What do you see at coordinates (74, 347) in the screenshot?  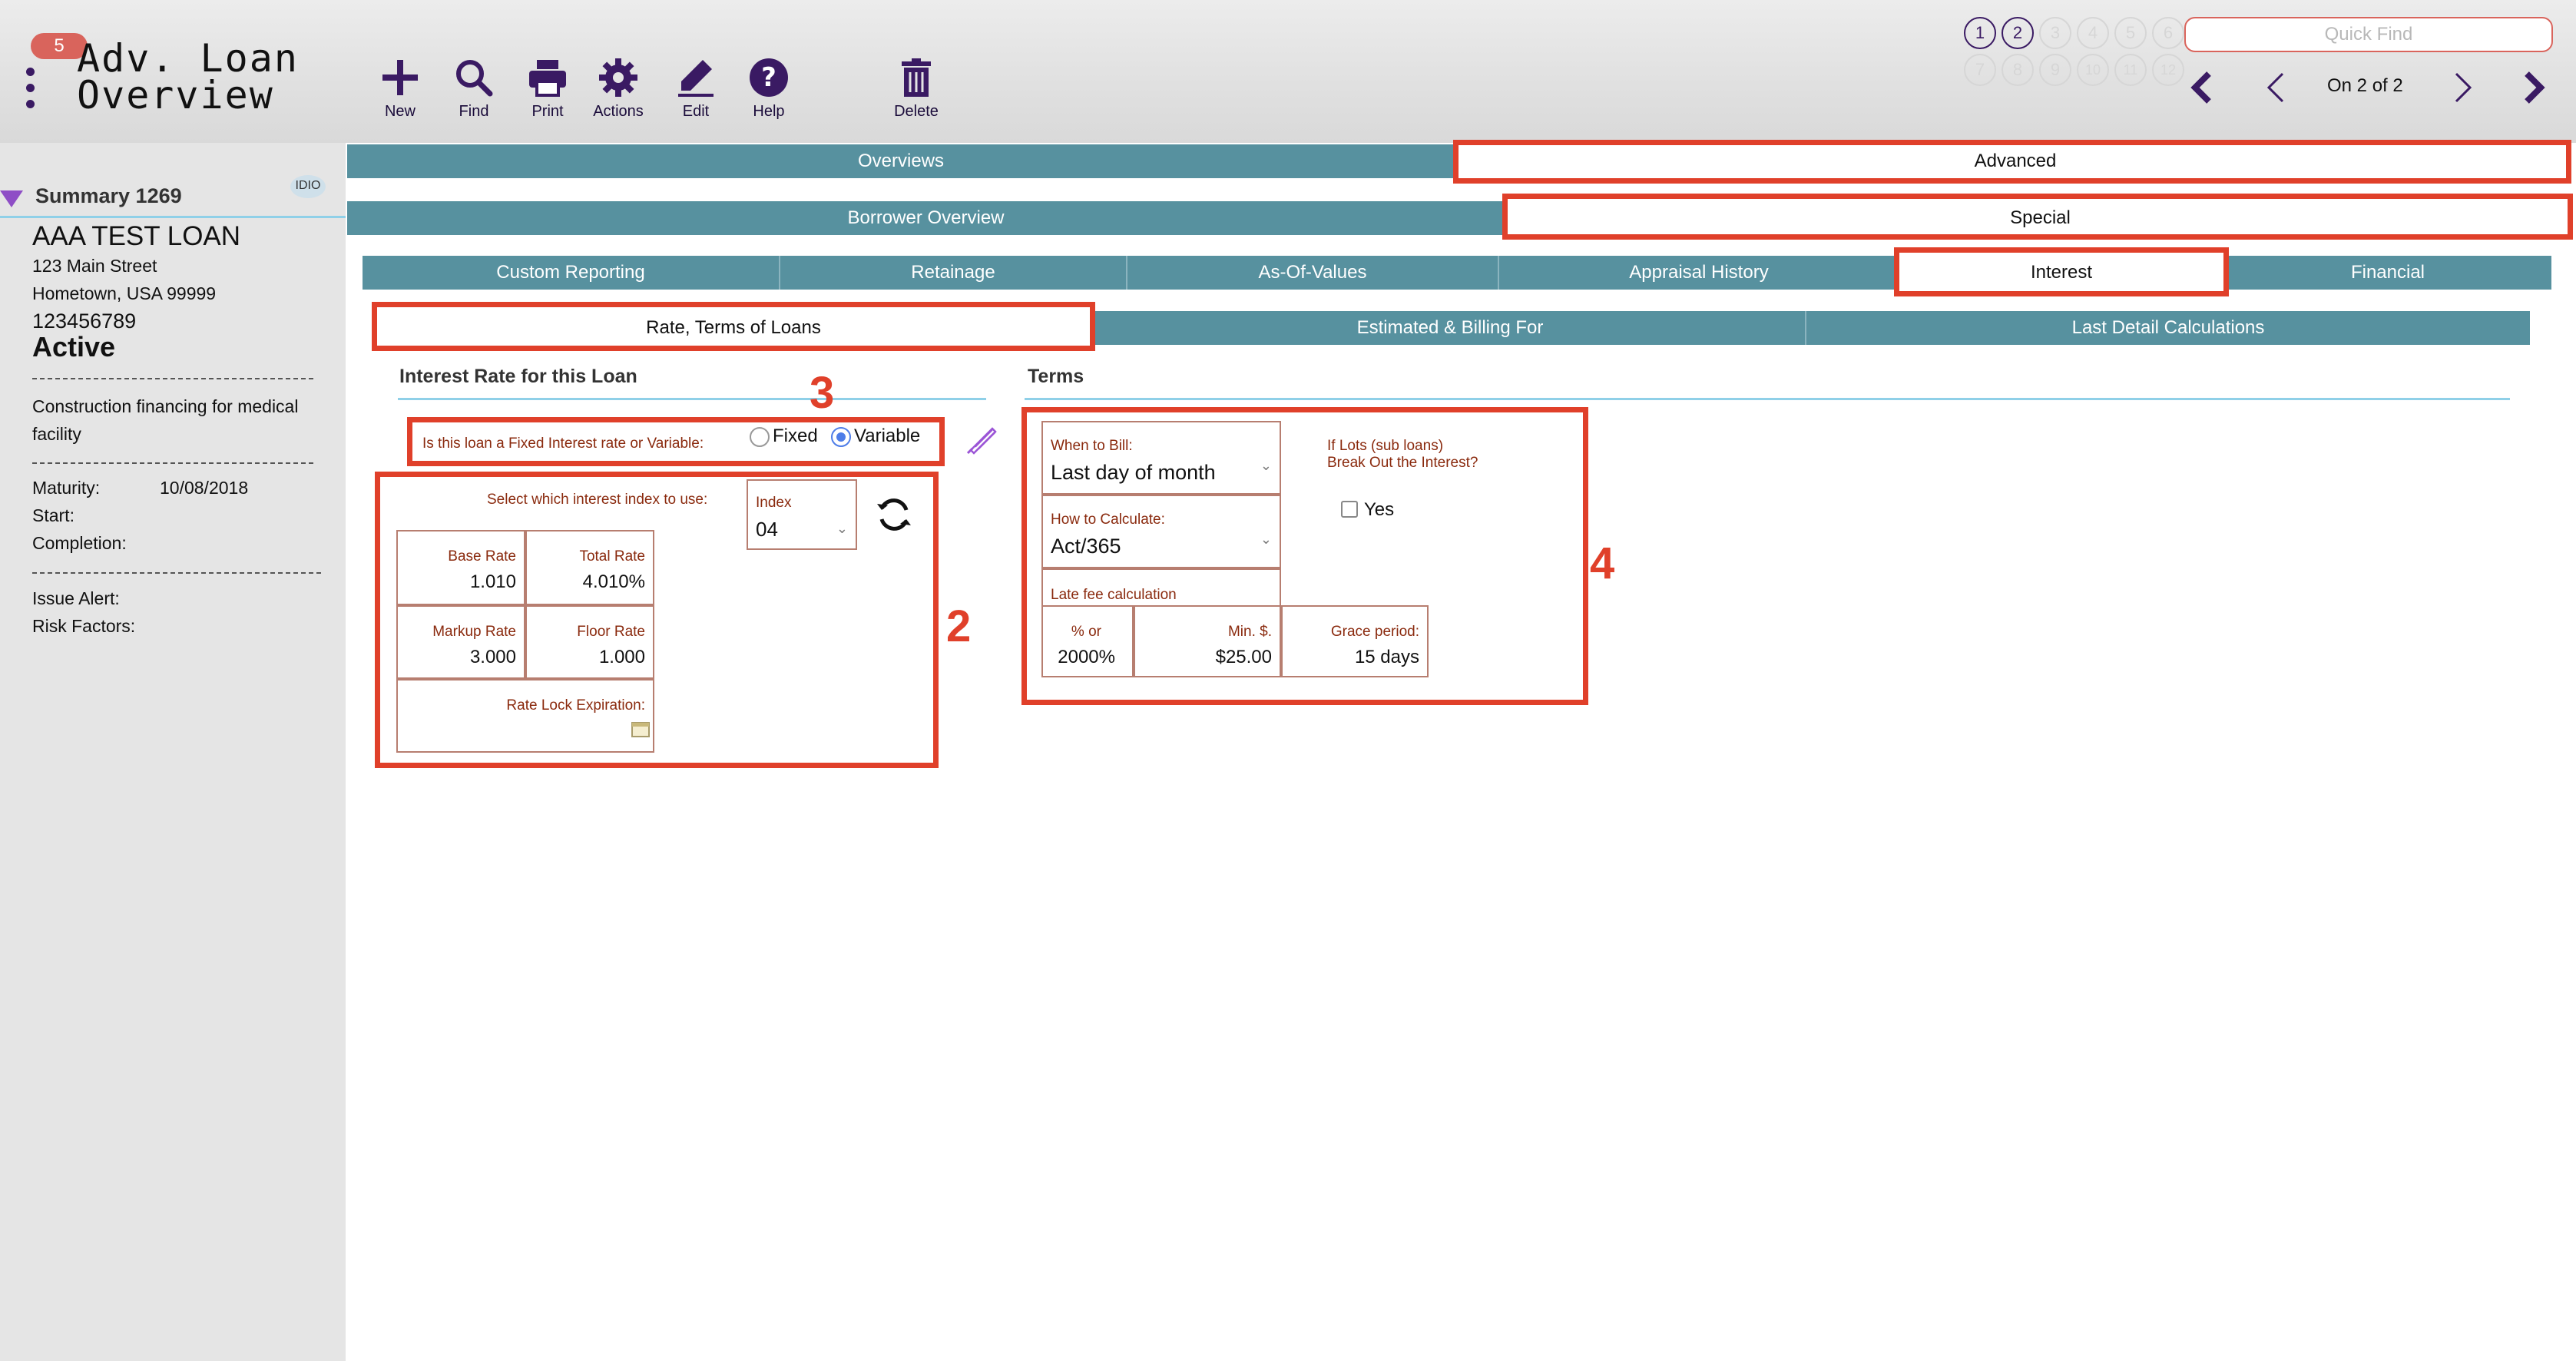 I see `status-label: Active` at bounding box center [74, 347].